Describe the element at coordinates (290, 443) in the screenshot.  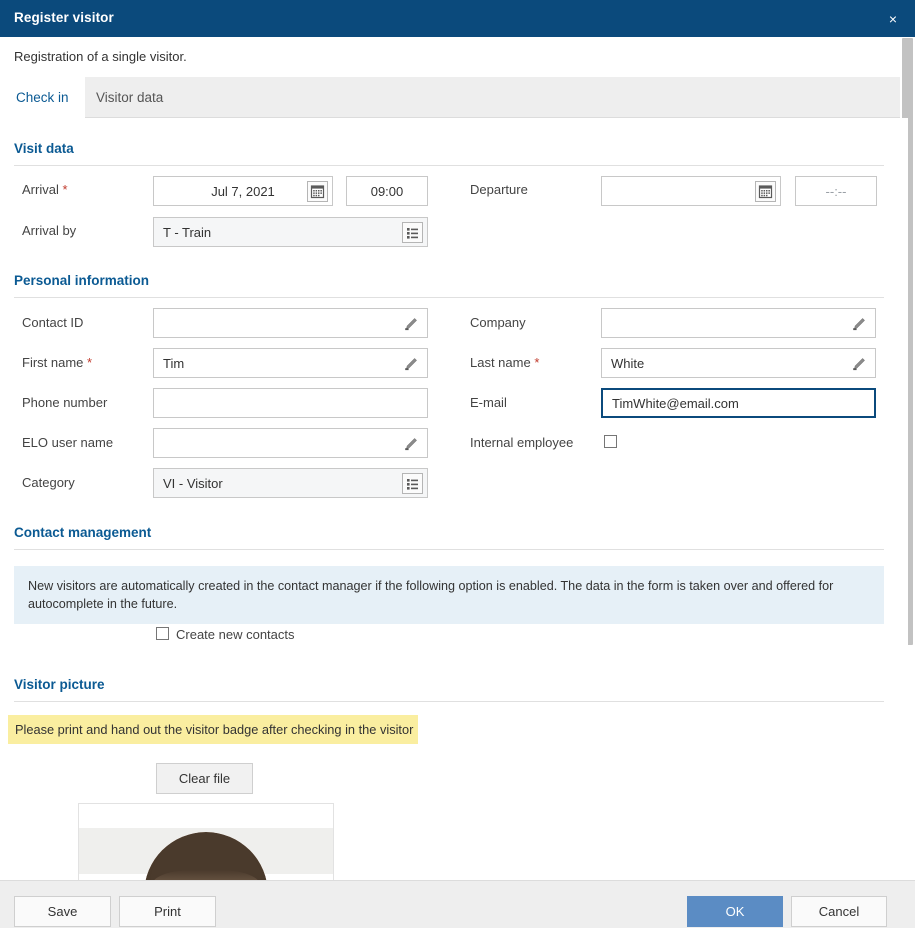
I see `elo-user-name-input` at that location.